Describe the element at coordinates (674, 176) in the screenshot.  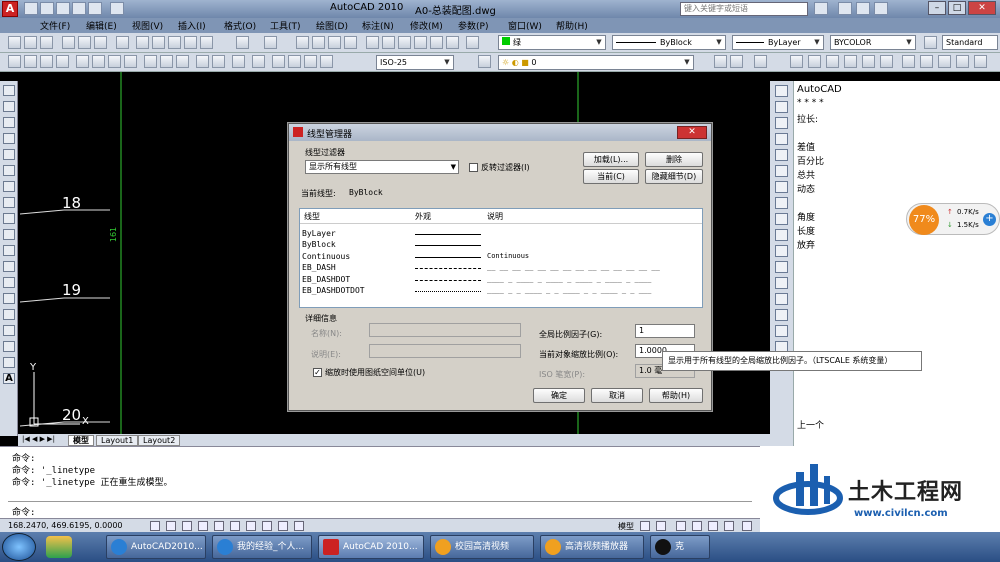
I see `hide-details-button: 隐藏细节(D)` at that location.